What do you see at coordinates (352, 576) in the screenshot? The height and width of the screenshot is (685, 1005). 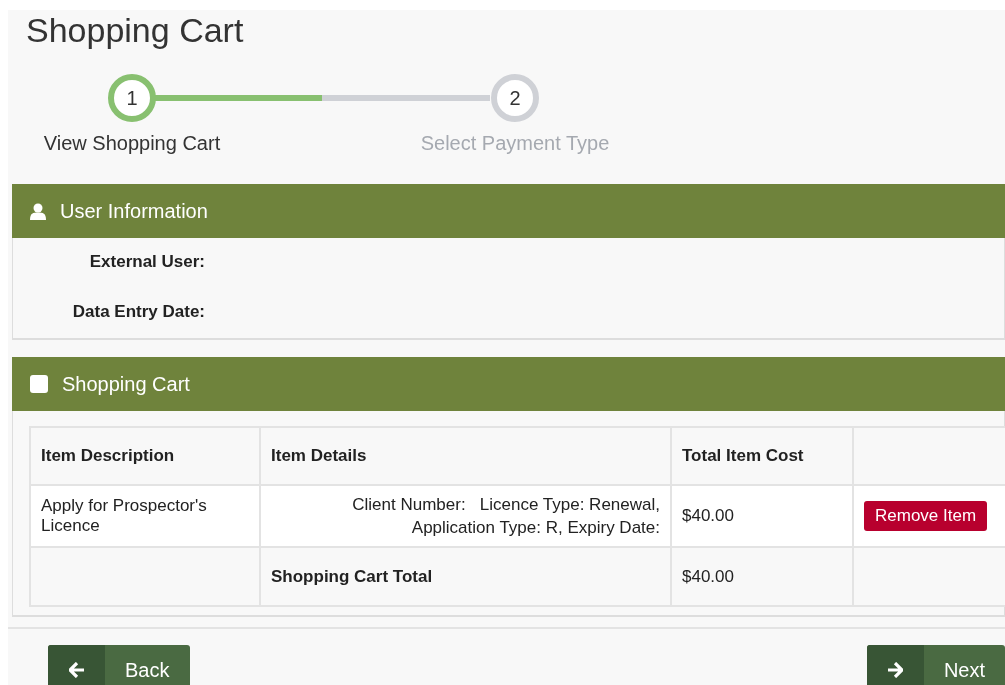 I see `total-label: Shopping Cart Total` at bounding box center [352, 576].